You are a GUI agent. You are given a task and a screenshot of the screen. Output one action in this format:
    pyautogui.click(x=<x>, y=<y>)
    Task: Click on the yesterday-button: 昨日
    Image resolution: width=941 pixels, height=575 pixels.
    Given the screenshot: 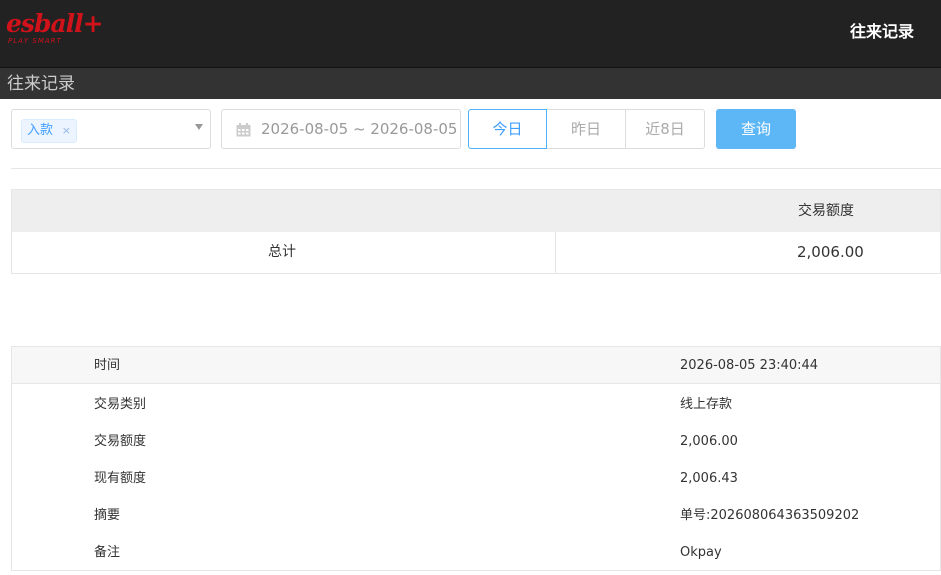 What is the action you would take?
    pyautogui.click(x=586, y=129)
    